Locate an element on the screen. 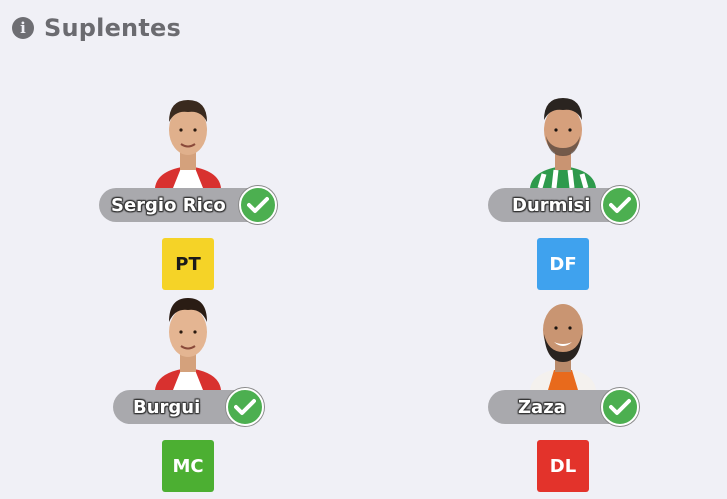  position-badge: PT is located at coordinates (188, 264).